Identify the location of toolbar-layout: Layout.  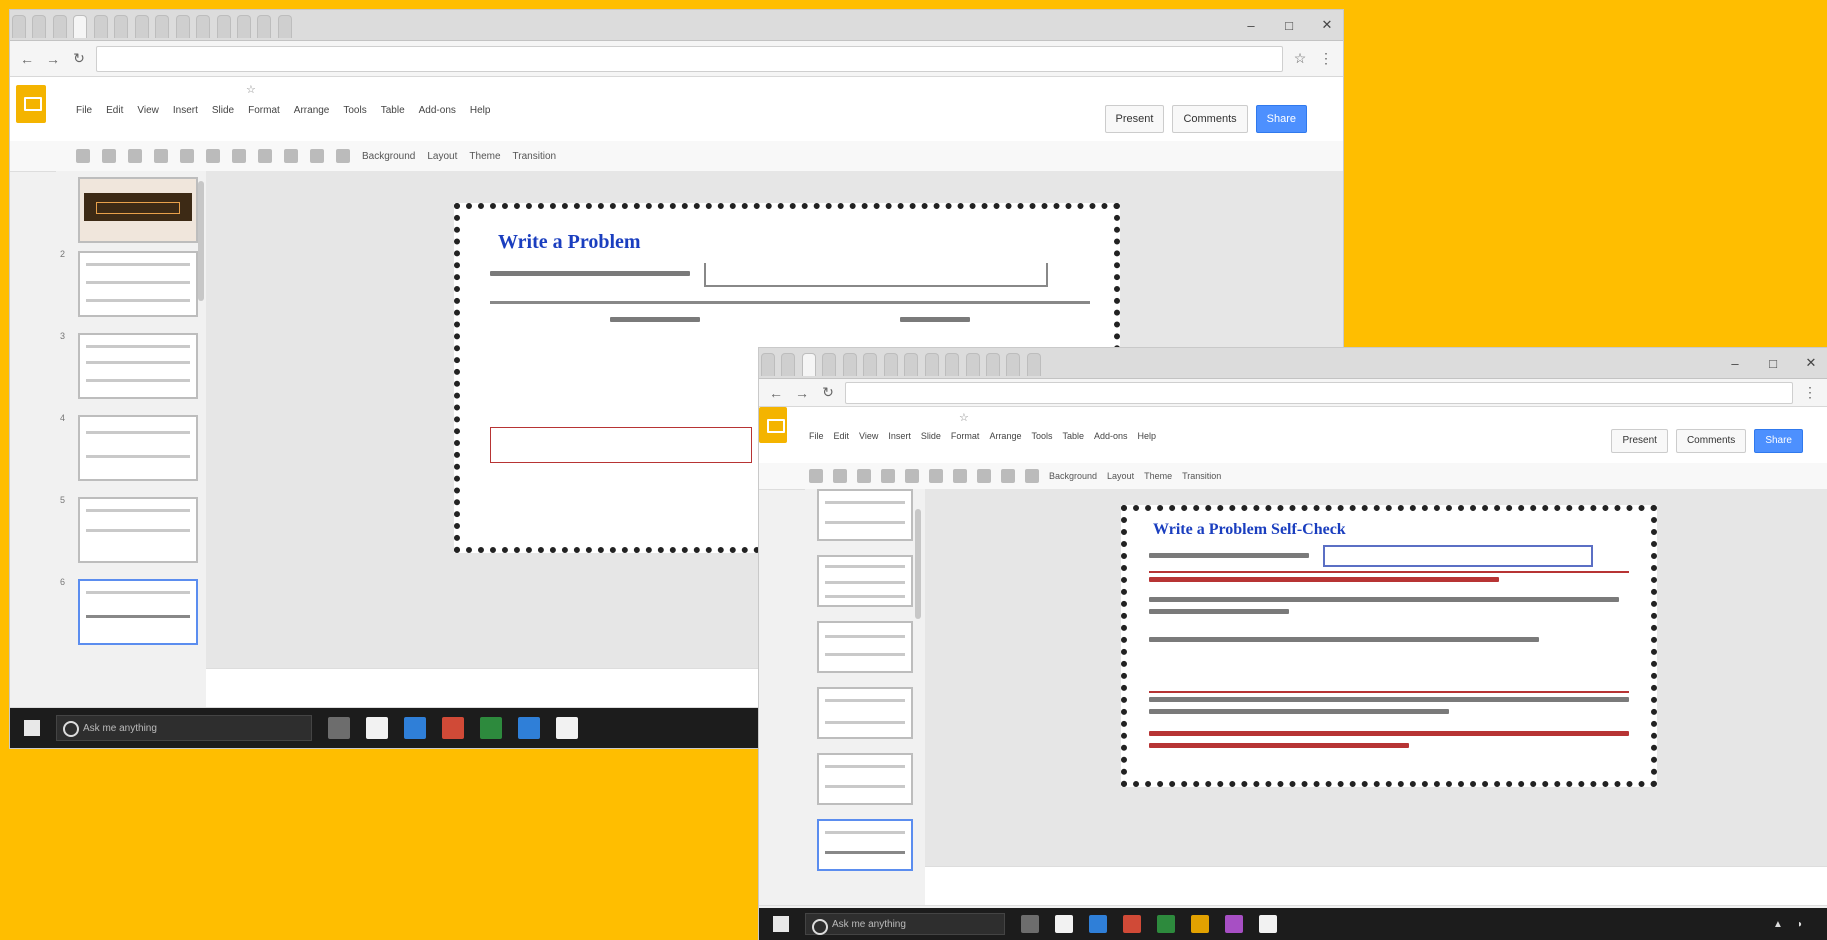
(1120, 476).